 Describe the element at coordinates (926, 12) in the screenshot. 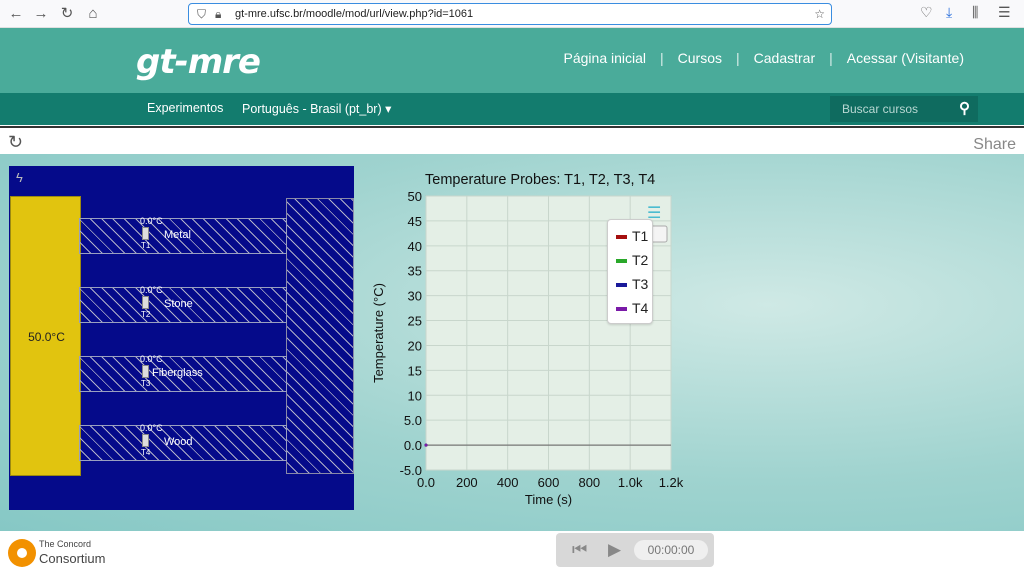

I see `pocket-icon: ♡` at that location.